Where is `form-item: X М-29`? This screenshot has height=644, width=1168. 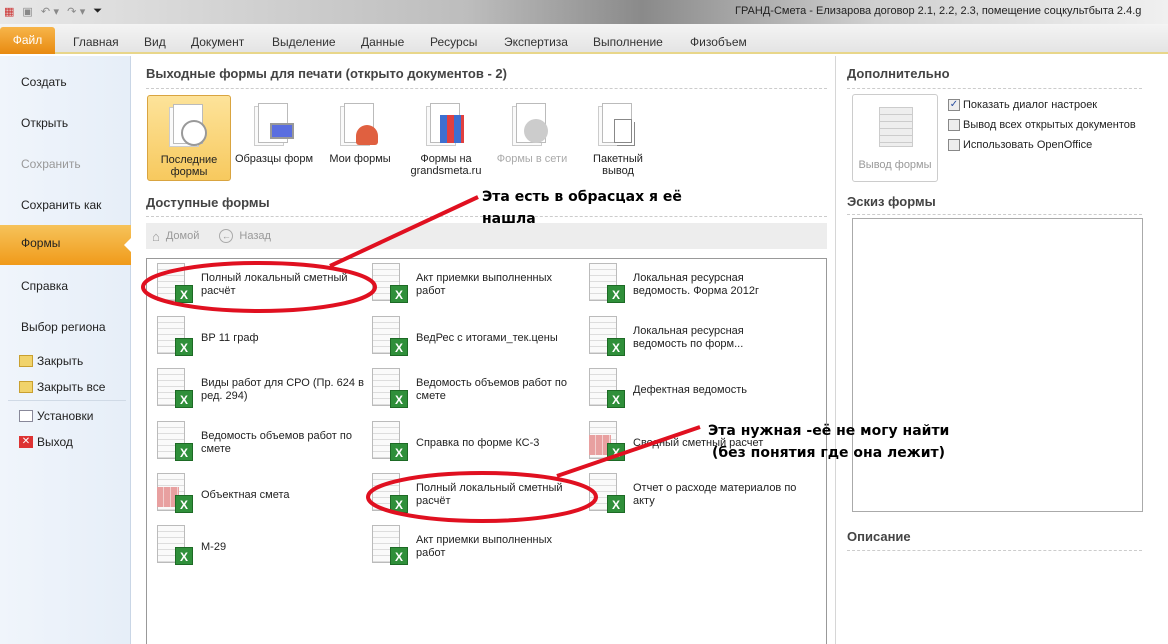 form-item: X М-29 is located at coordinates (260, 547).